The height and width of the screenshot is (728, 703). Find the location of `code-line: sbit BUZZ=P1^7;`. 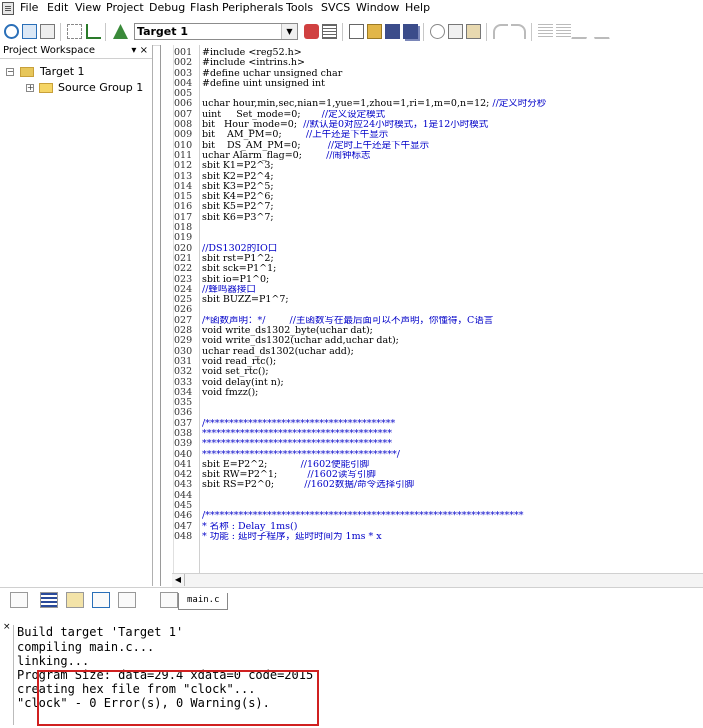

code-line: sbit BUZZ=P1^7; is located at coordinates (452, 300).